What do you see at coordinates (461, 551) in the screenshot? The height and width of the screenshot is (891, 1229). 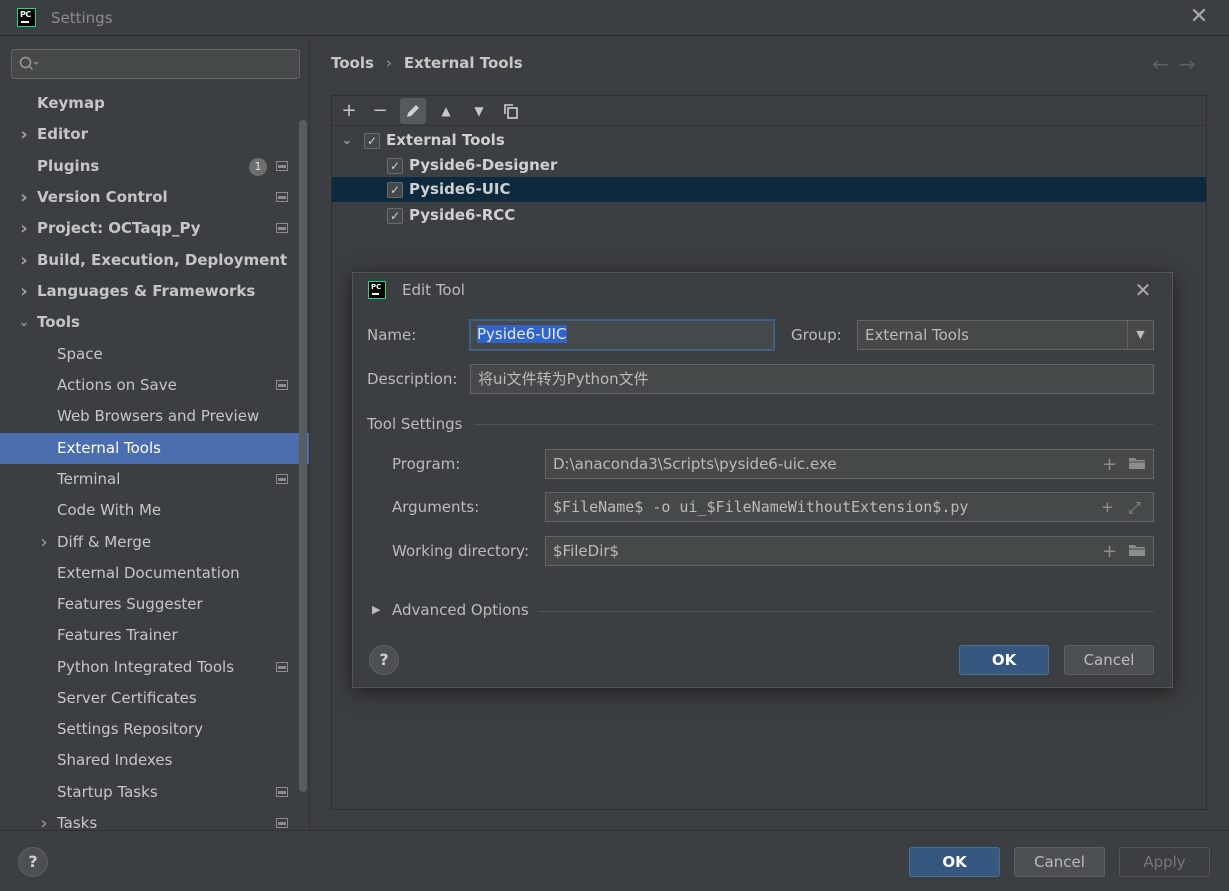 I see `working-directory-label: Working directory:` at bounding box center [461, 551].